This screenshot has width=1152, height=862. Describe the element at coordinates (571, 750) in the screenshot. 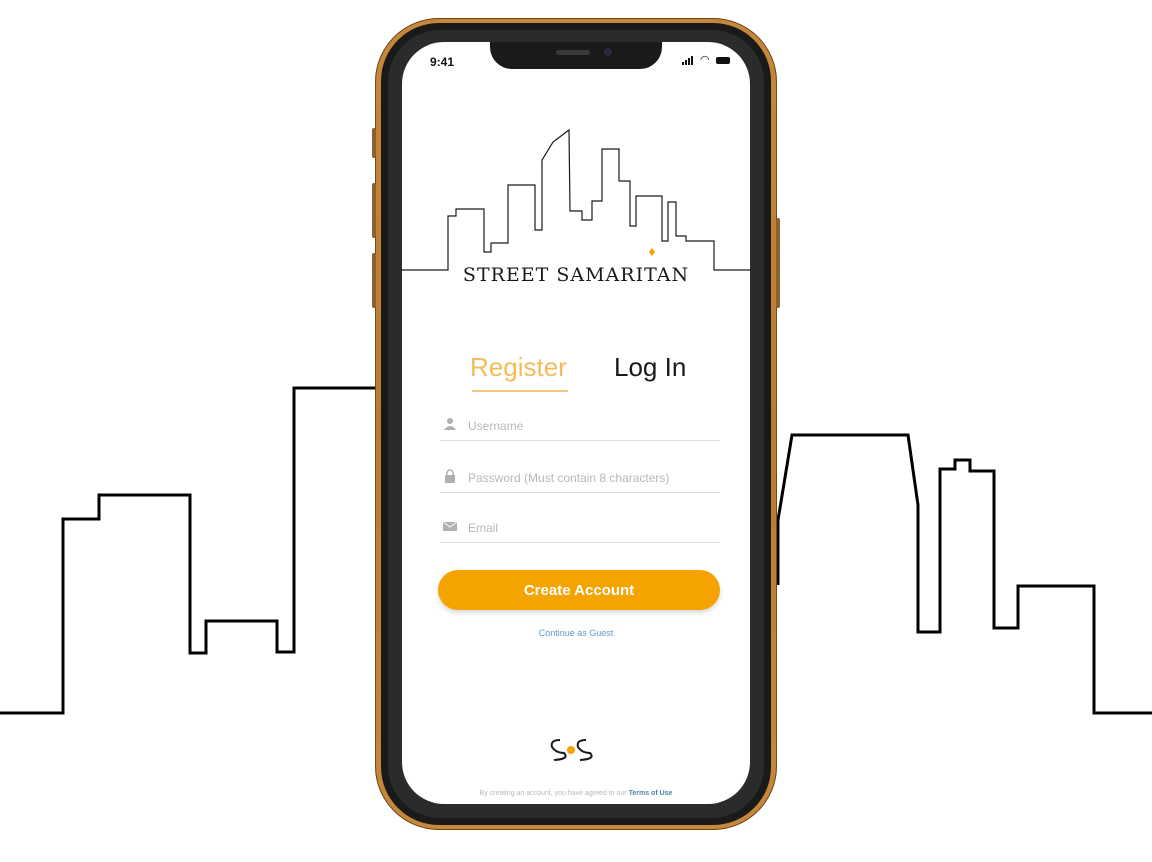

I see `brand-monogram-logo` at that location.